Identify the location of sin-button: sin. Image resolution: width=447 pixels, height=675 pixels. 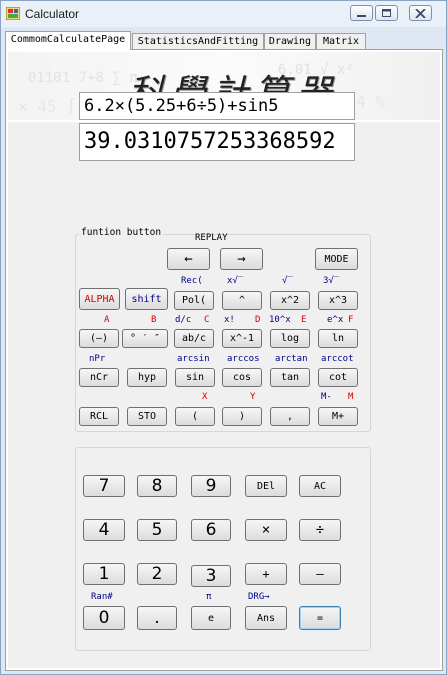
(195, 377).